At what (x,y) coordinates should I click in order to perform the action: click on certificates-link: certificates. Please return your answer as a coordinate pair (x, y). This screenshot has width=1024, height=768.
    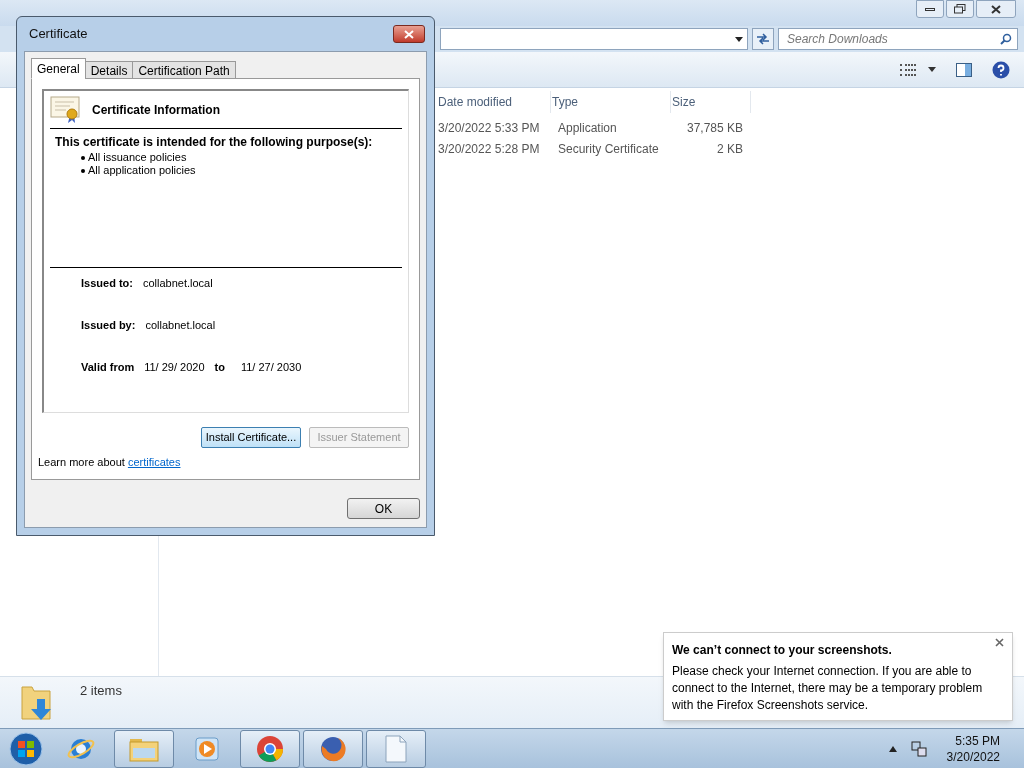
    Looking at the image, I should click on (154, 462).